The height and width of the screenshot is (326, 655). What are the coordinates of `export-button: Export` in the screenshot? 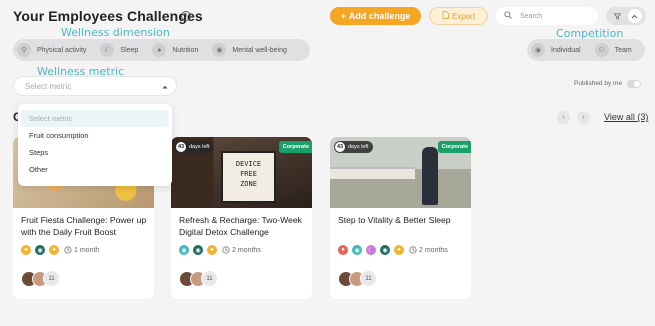 It's located at (458, 16).